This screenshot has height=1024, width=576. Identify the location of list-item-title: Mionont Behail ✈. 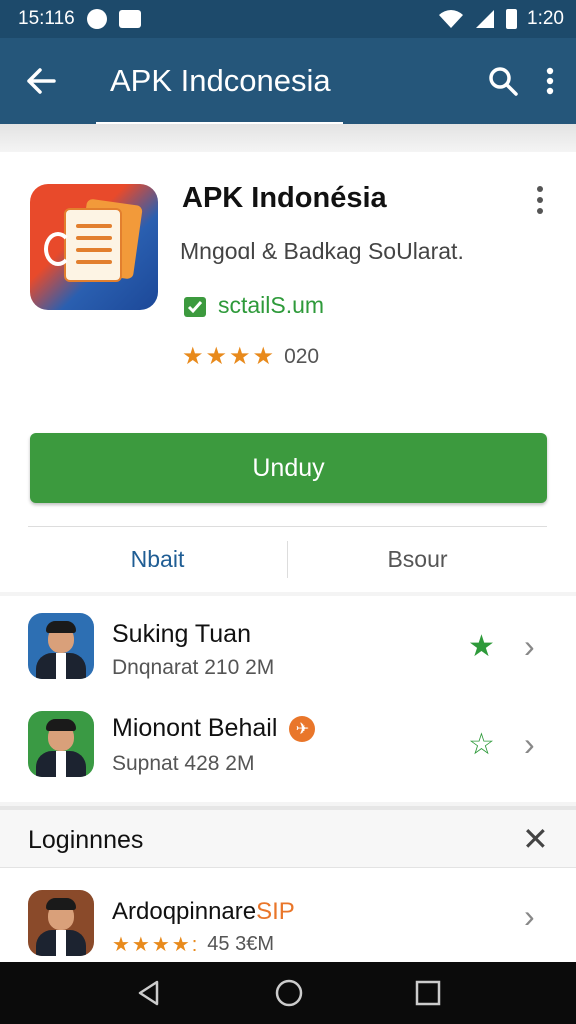
(214, 728).